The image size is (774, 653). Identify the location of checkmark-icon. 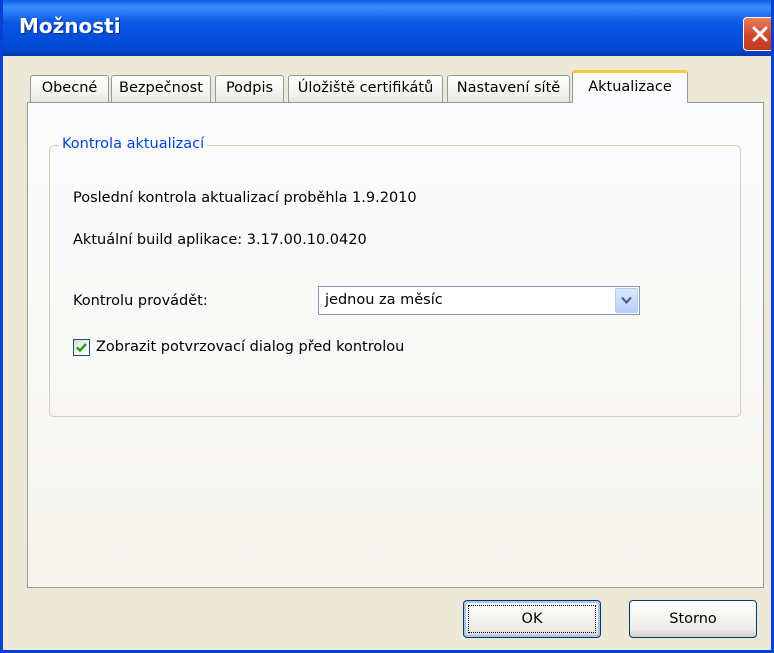
(81, 348).